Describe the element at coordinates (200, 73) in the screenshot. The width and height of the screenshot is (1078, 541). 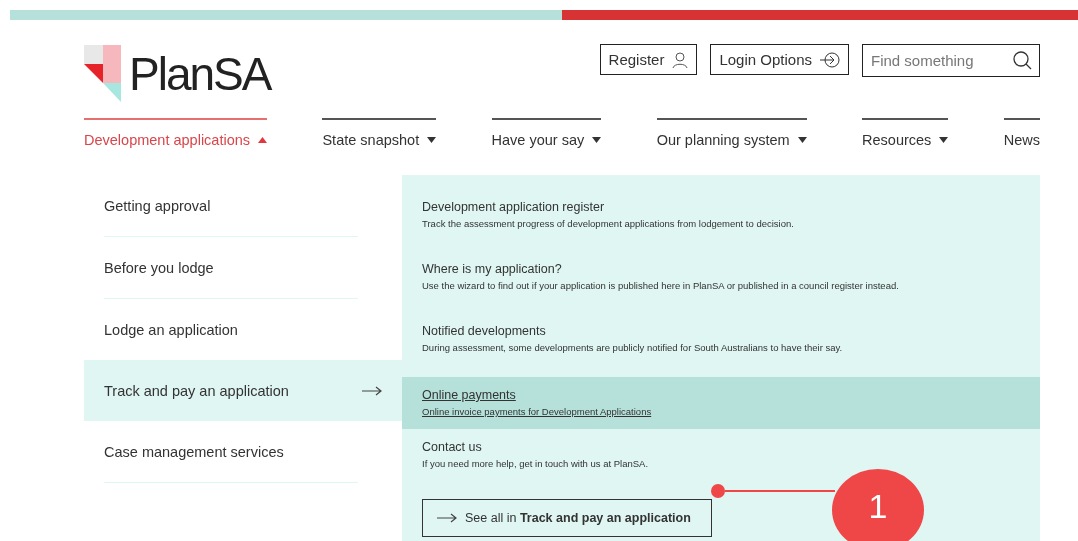
I see `brand-name: PlanSA` at that location.